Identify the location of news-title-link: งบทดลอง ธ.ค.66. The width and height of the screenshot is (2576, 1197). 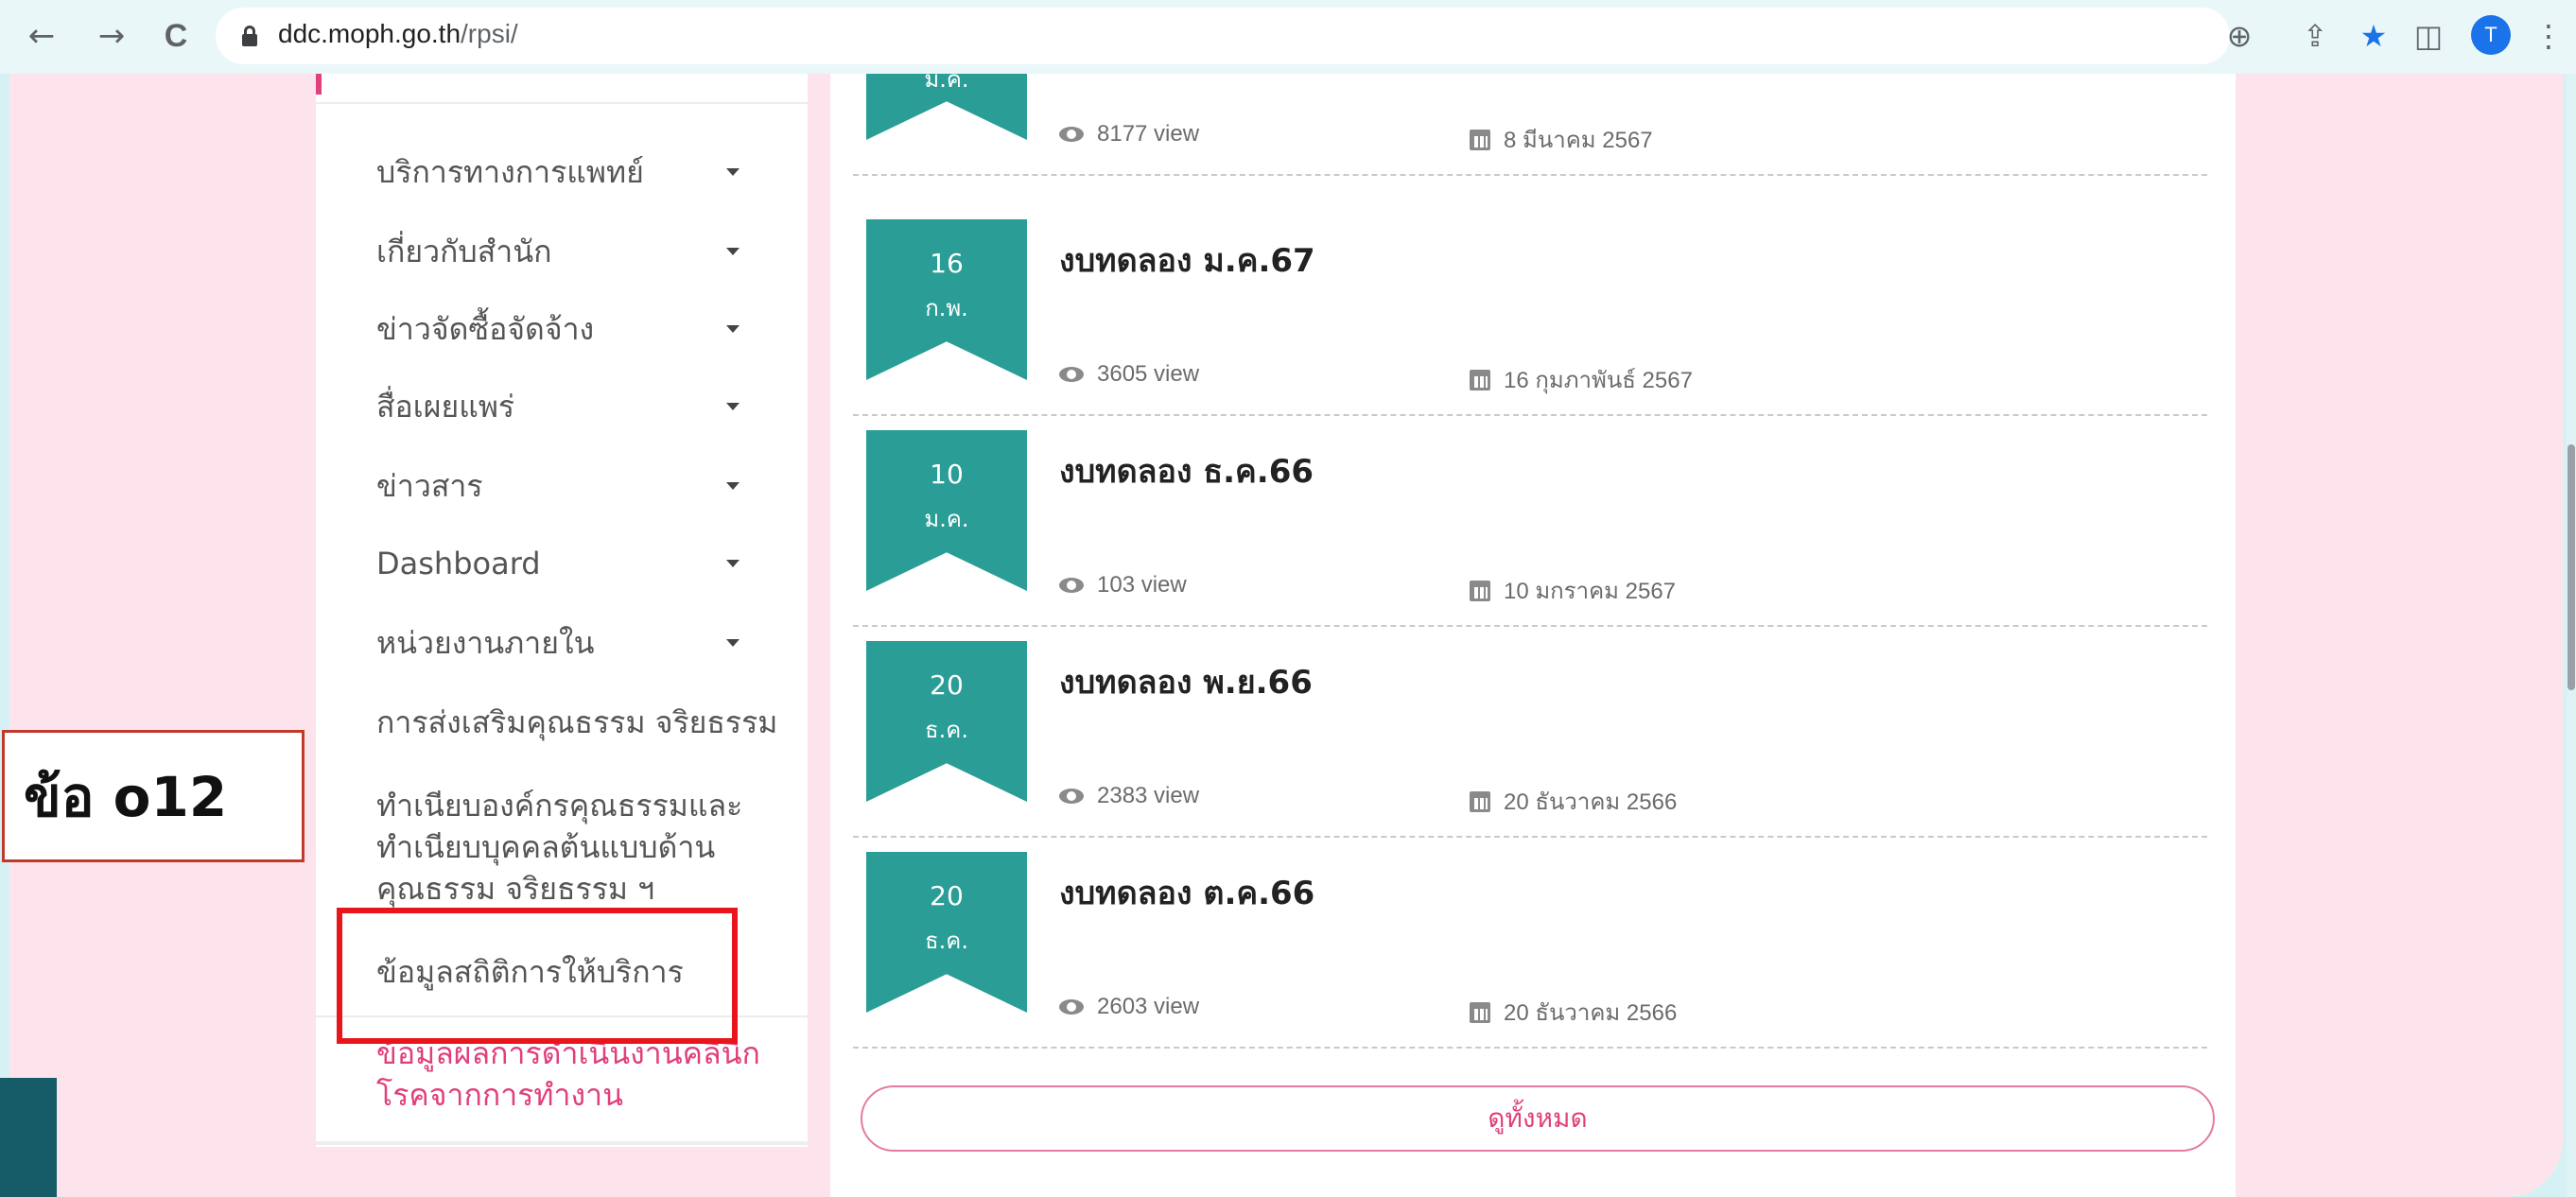
(1186, 471).